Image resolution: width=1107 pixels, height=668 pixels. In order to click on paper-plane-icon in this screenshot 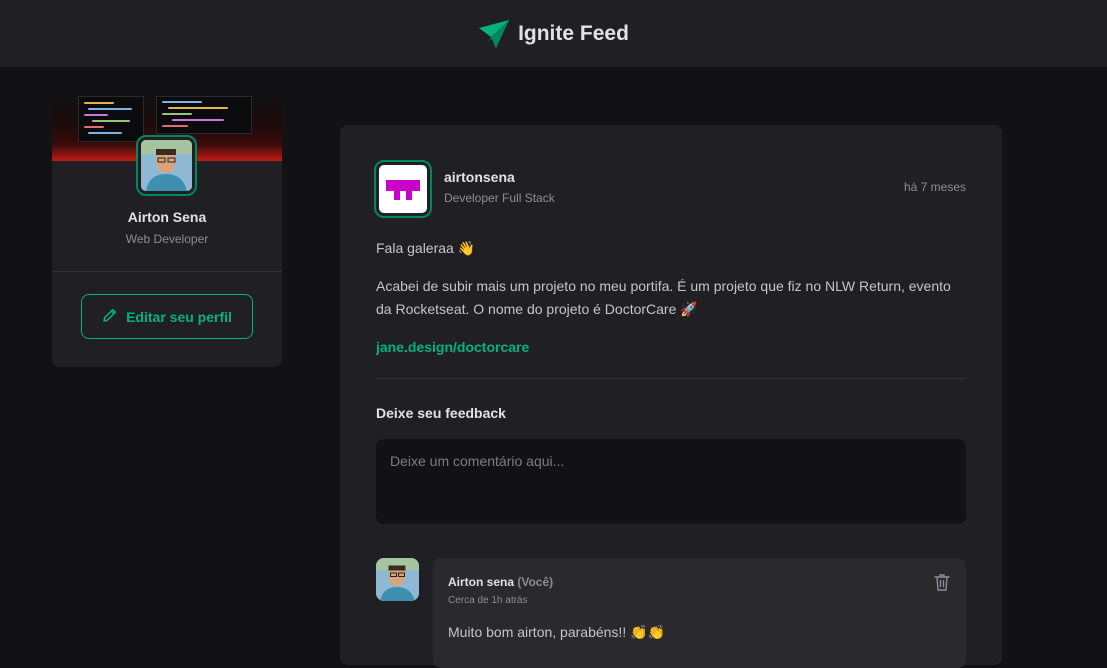, I will do `click(494, 34)`.